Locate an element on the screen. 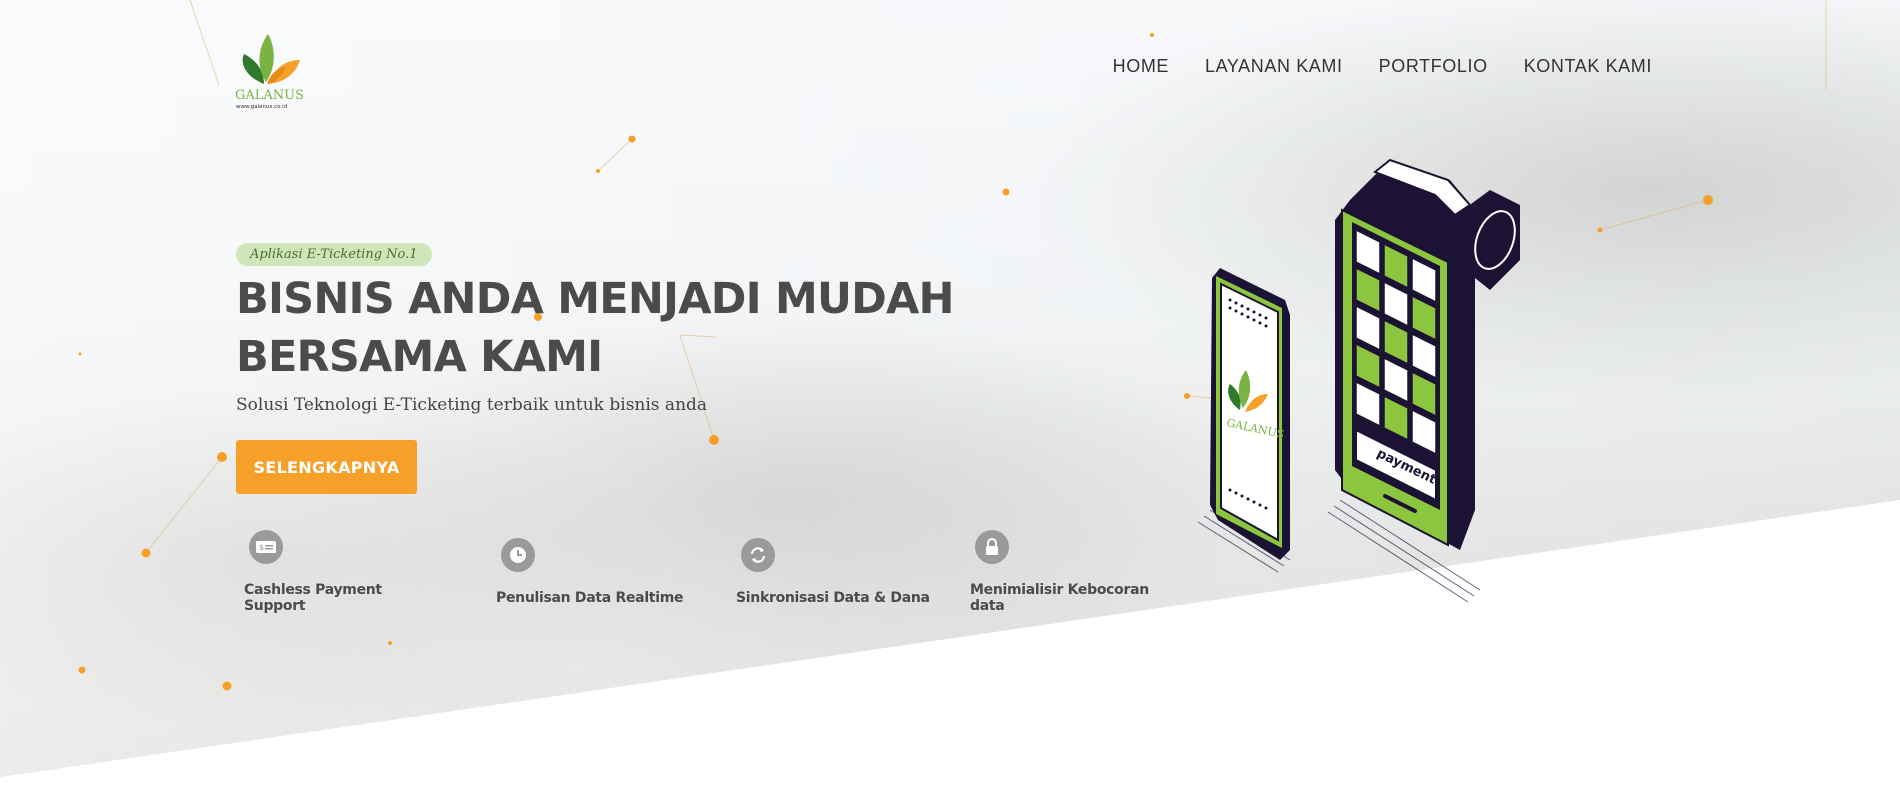 The image size is (1900, 797). cash-icon: $ is located at coordinates (266, 547).